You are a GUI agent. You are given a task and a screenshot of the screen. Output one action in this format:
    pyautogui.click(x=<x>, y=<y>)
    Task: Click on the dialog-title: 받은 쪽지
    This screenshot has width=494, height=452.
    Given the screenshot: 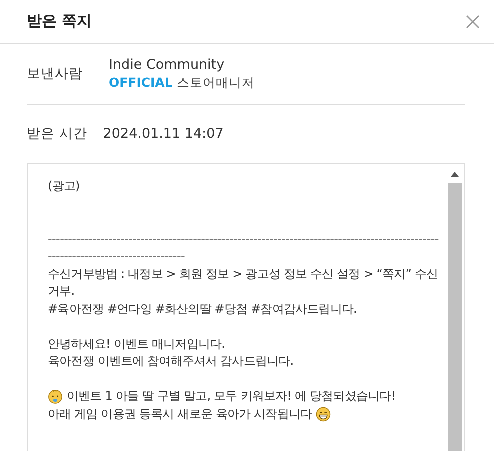 What is the action you would take?
    pyautogui.click(x=59, y=21)
    